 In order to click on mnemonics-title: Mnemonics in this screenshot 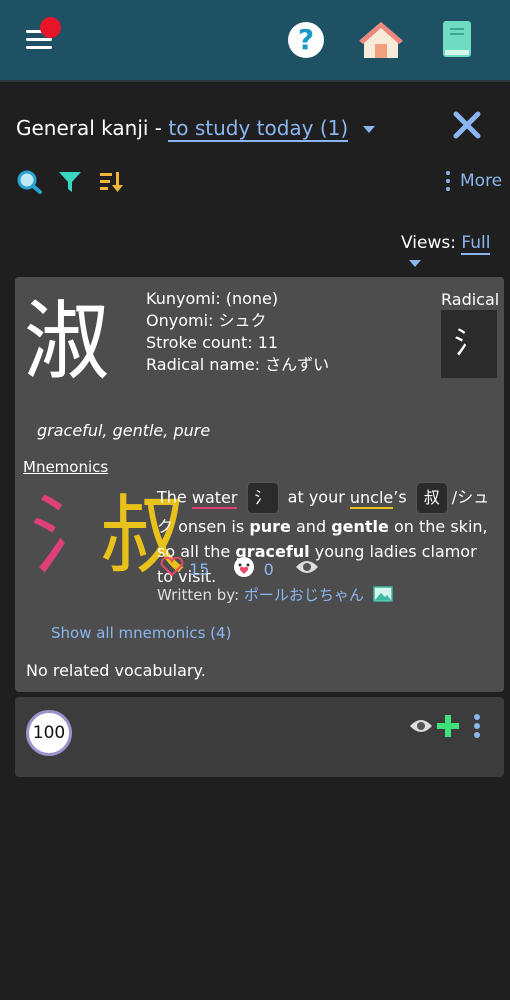, I will do `click(65, 467)`.